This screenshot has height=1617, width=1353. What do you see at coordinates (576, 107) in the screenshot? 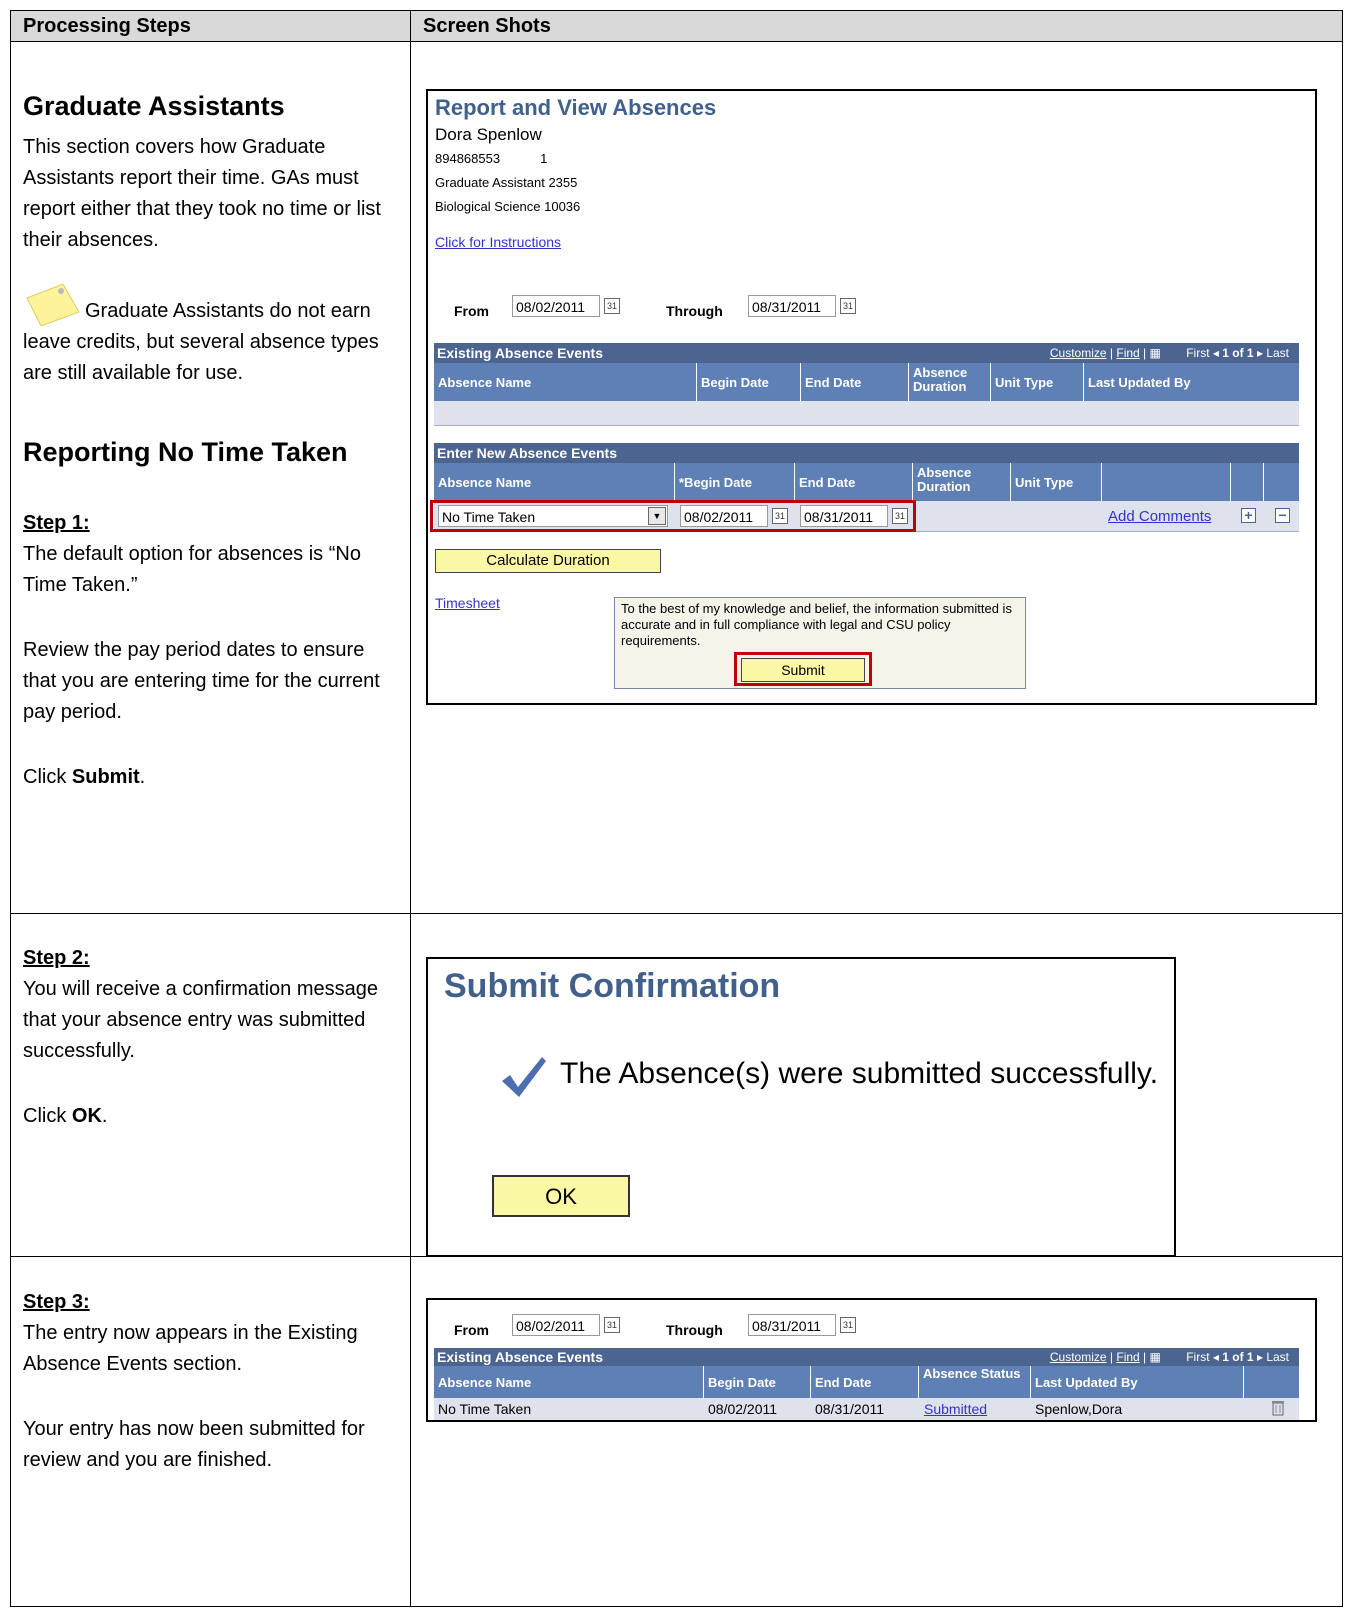
I see `page-title: Report and View Absences` at bounding box center [576, 107].